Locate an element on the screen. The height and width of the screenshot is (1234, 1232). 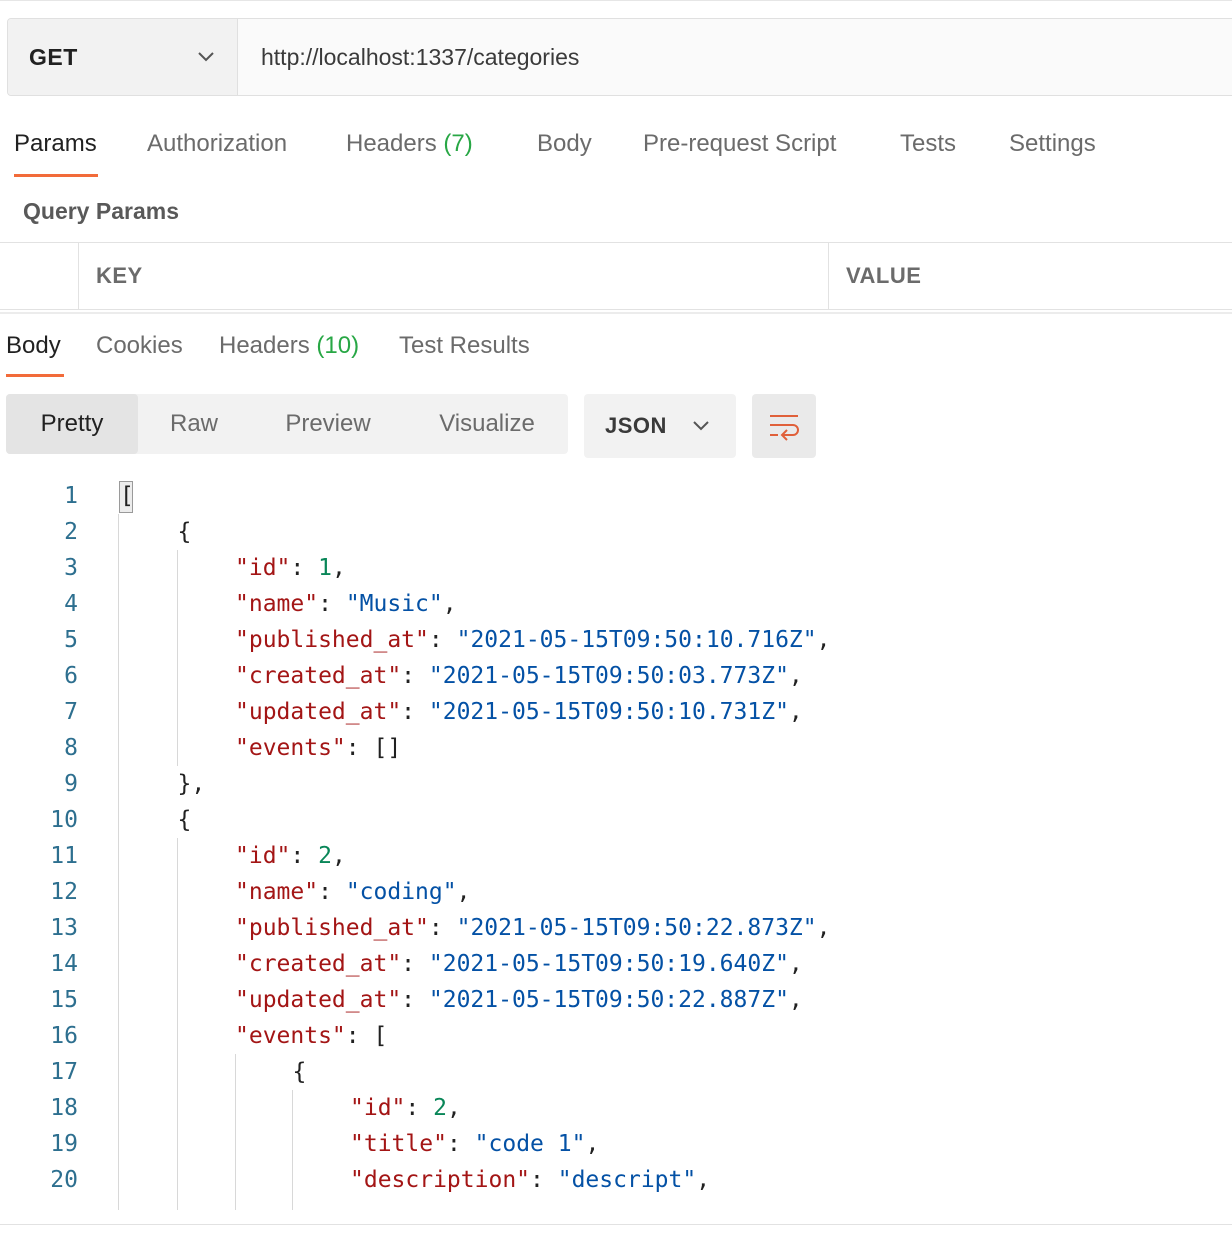
tab-authorization: Authorization is located at coordinates (217, 144).